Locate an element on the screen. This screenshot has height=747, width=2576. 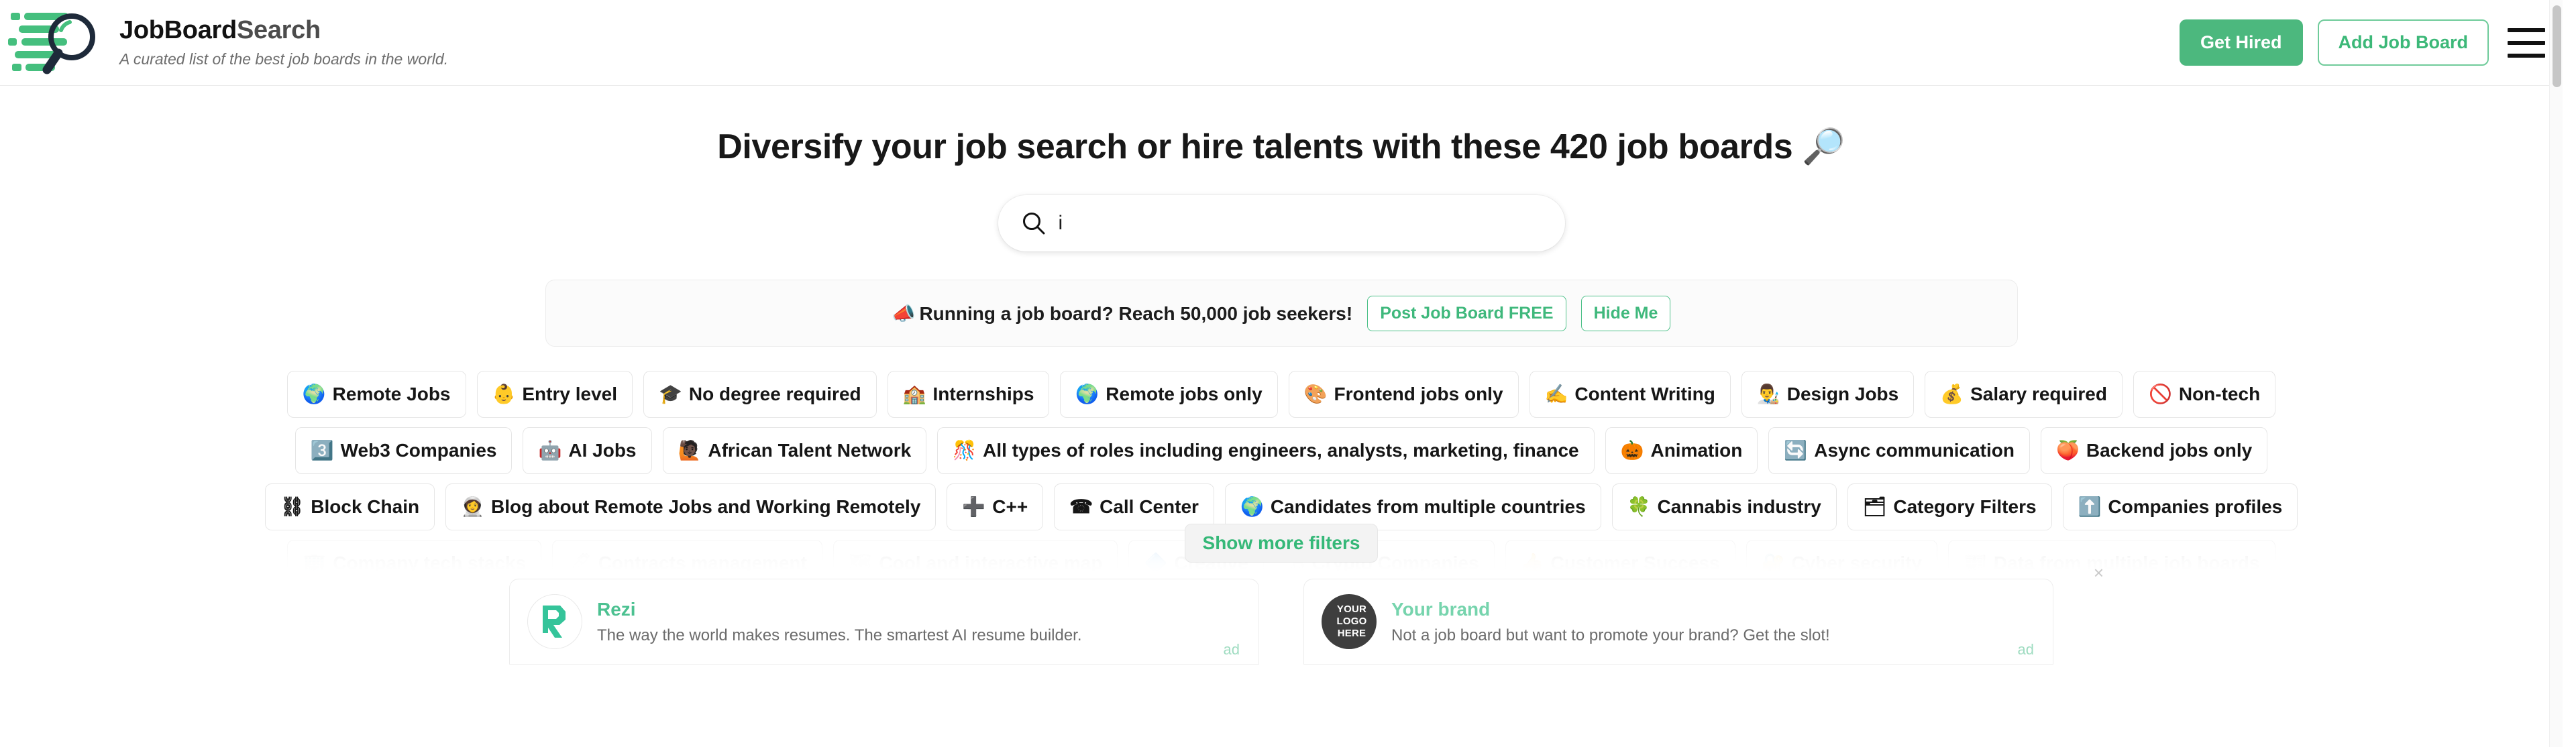
filter-tag: 🌍 Remote jobs only is located at coordinates (1169, 394).